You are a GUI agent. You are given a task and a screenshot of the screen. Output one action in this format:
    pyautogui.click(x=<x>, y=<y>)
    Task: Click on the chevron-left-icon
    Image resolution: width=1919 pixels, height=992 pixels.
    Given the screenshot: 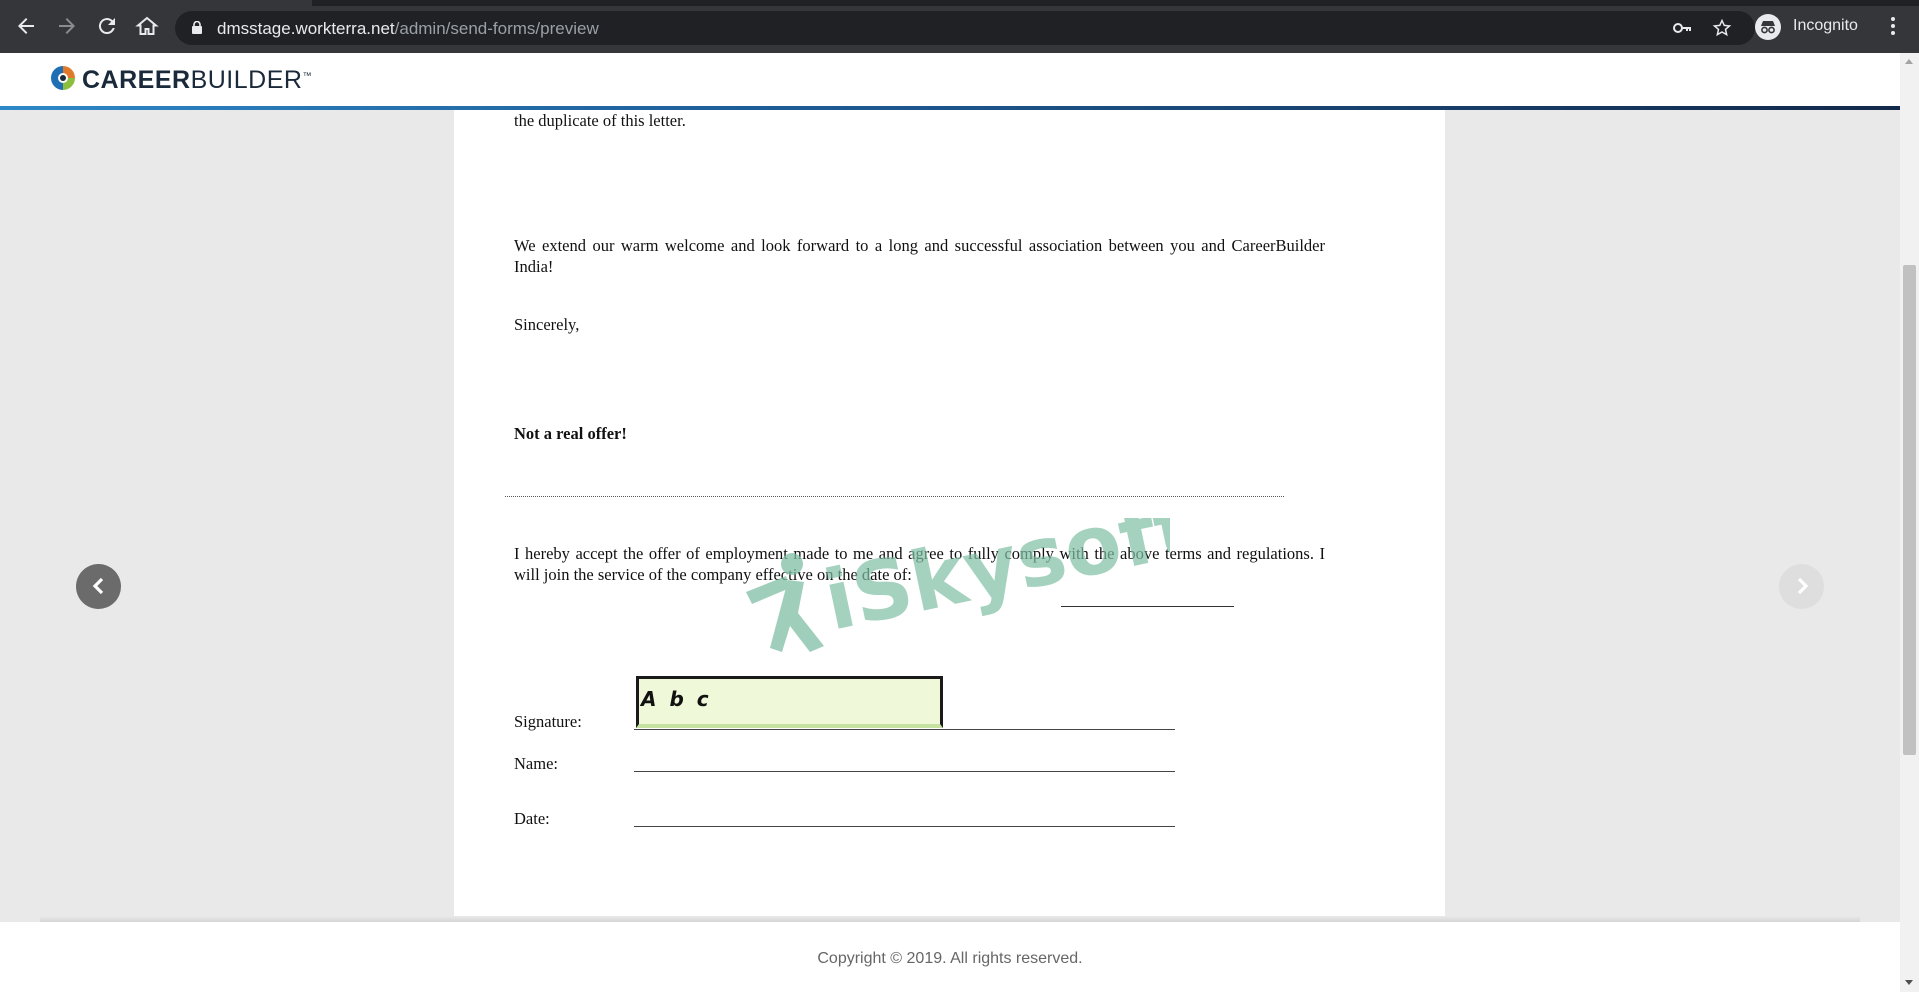 What is the action you would take?
    pyautogui.click(x=98, y=586)
    